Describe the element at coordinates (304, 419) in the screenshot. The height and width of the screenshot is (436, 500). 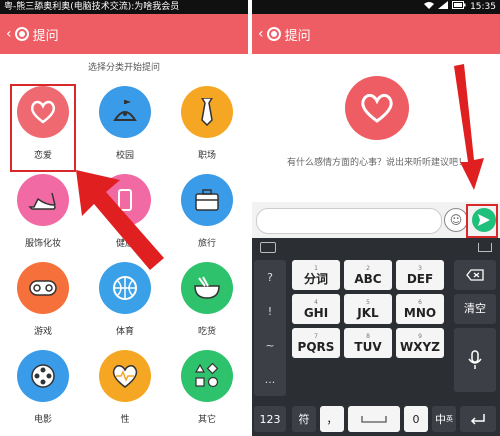
I see `symbols-key: 符` at that location.